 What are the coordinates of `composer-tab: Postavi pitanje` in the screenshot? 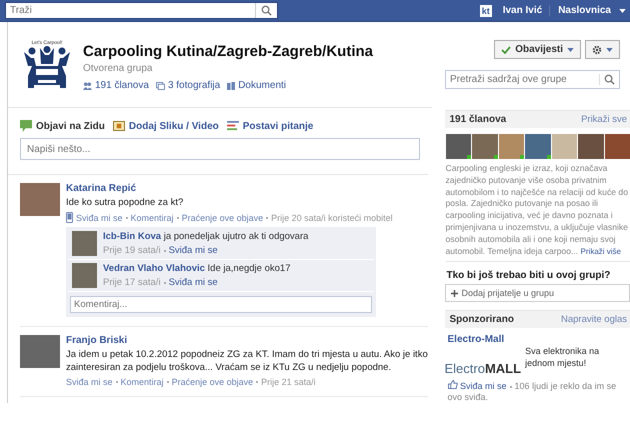 It's located at (270, 128).